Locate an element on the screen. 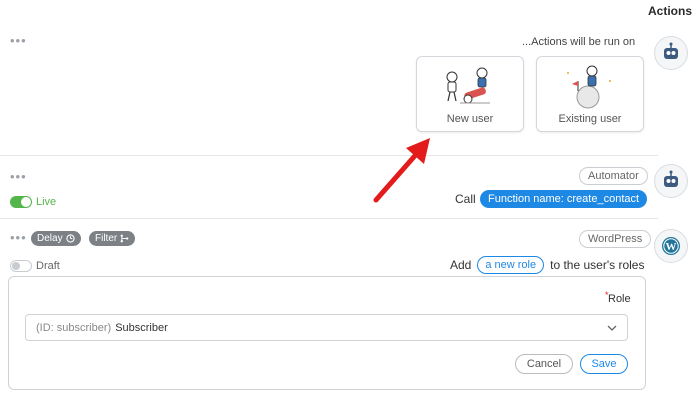 This screenshot has height=400, width=700. new-user-illustration-icon is located at coordinates (468, 85).